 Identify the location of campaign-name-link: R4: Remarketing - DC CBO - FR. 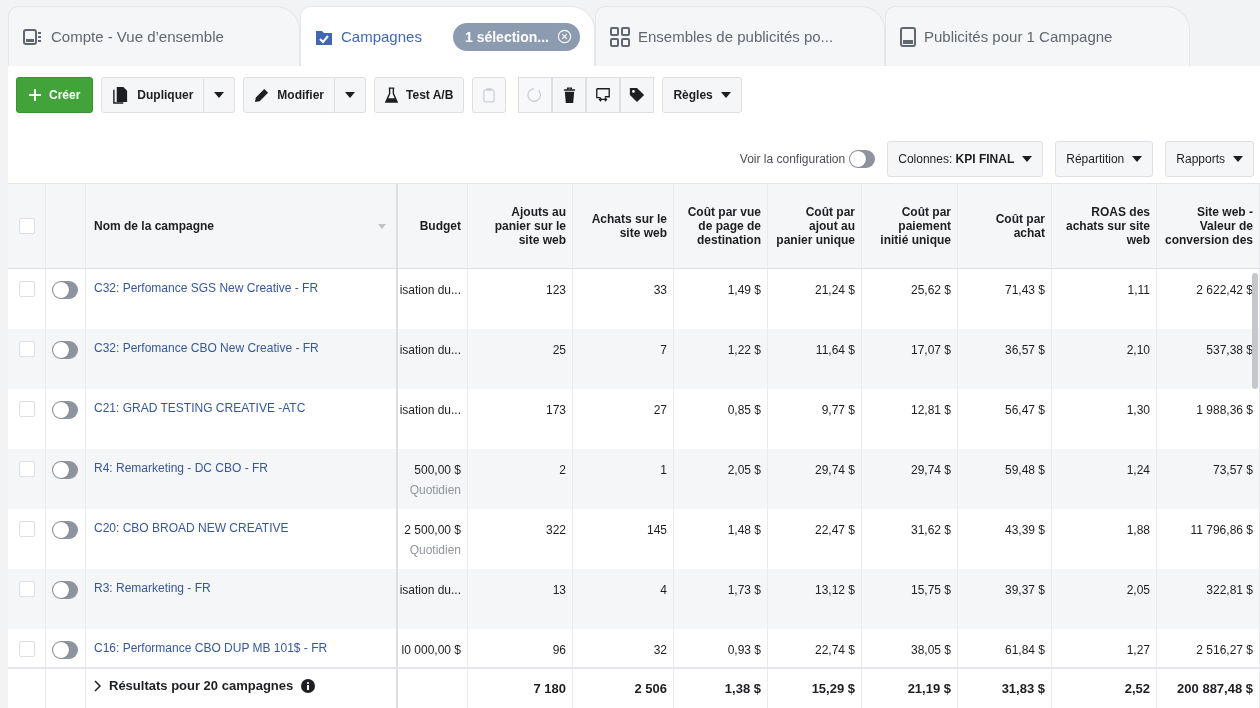
(181, 468).